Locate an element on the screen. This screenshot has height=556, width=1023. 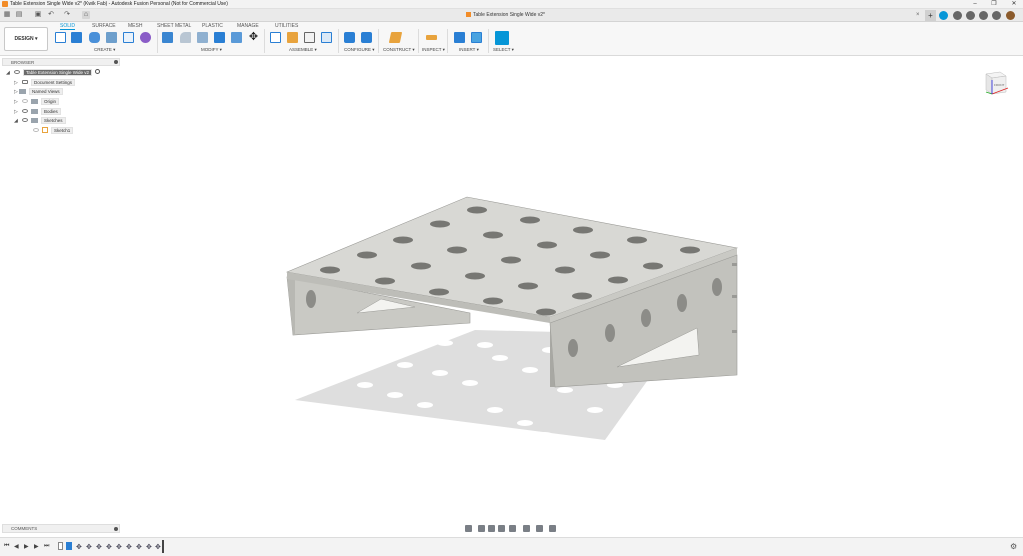
job-status-icon is located at coordinates (957, 15).